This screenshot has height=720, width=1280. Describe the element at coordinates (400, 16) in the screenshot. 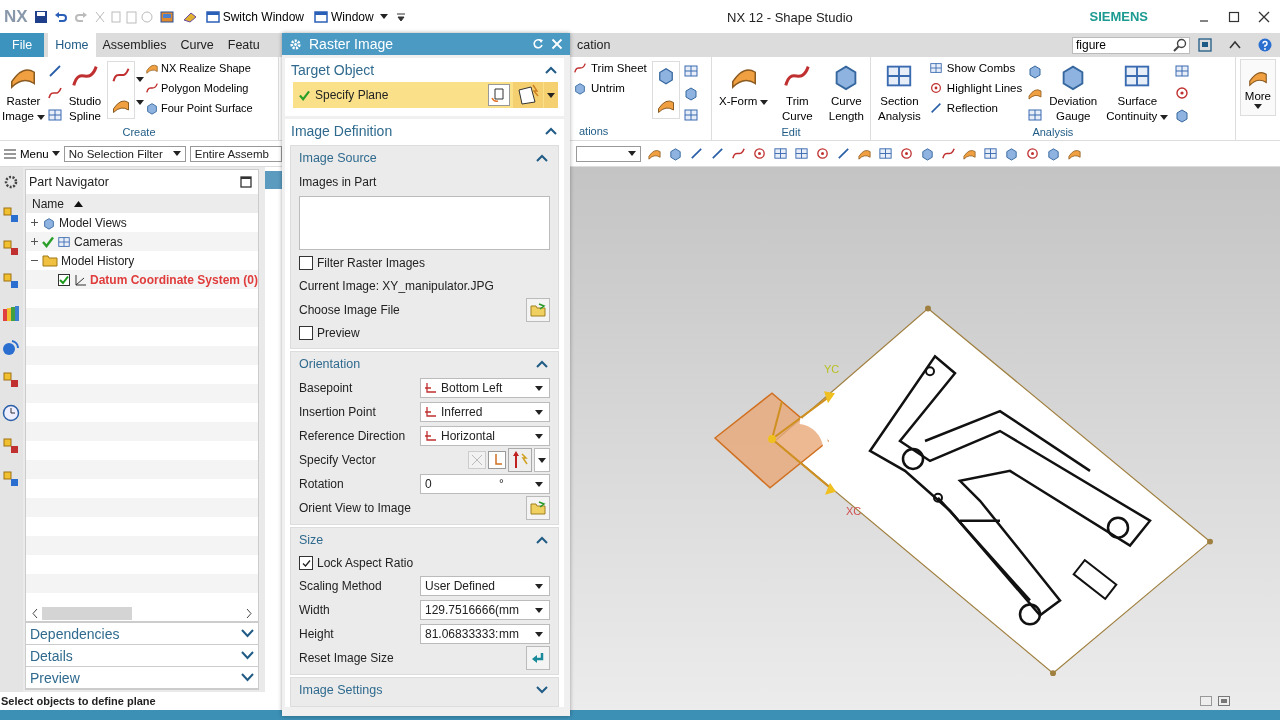

I see `customize-icon` at that location.